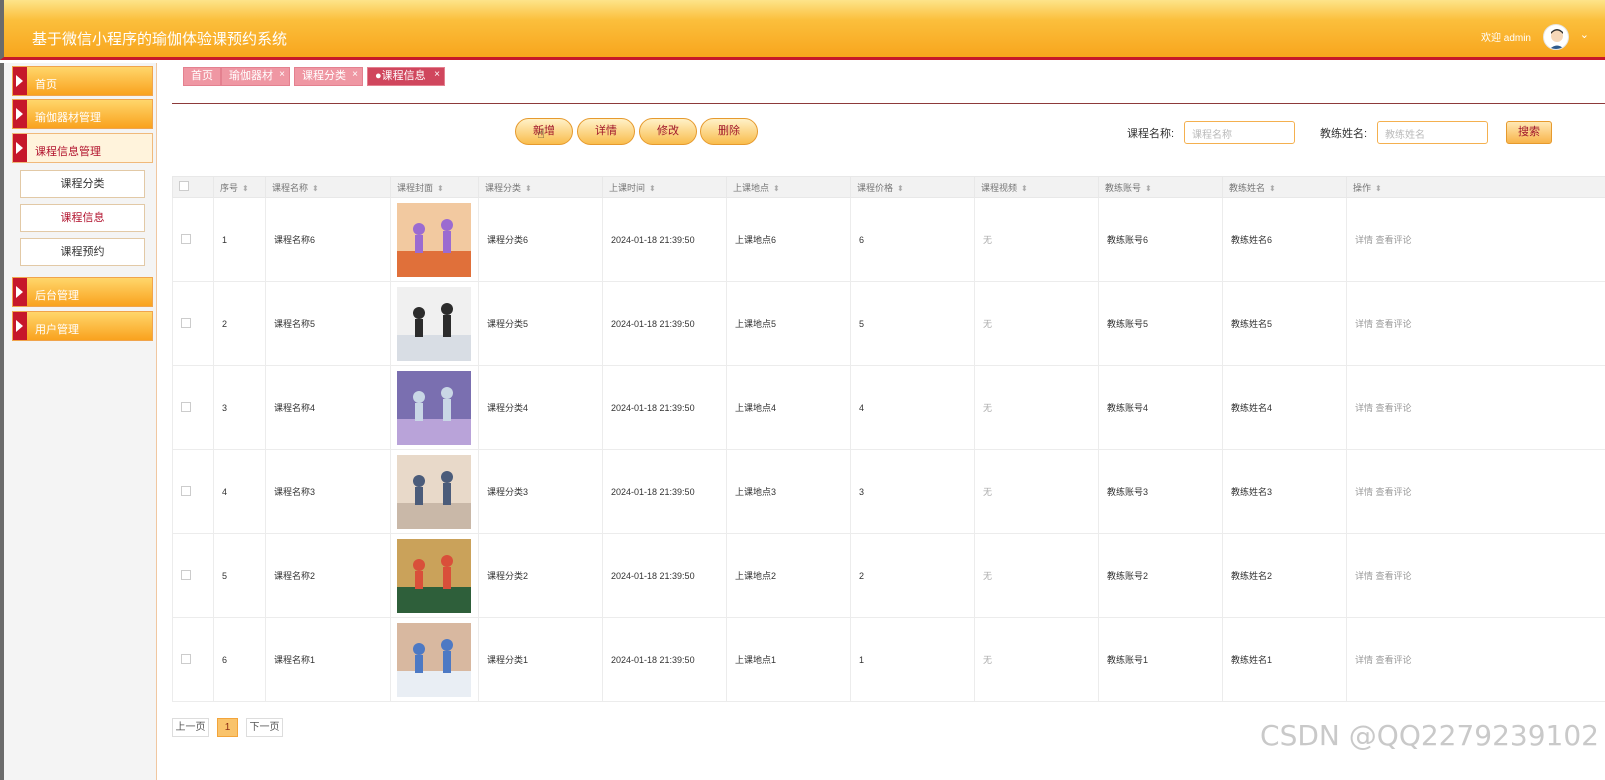 This screenshot has height=780, width=1605. Describe the element at coordinates (1036, 187) in the screenshot. I see `column-header: 课程视频 ⬍` at that location.